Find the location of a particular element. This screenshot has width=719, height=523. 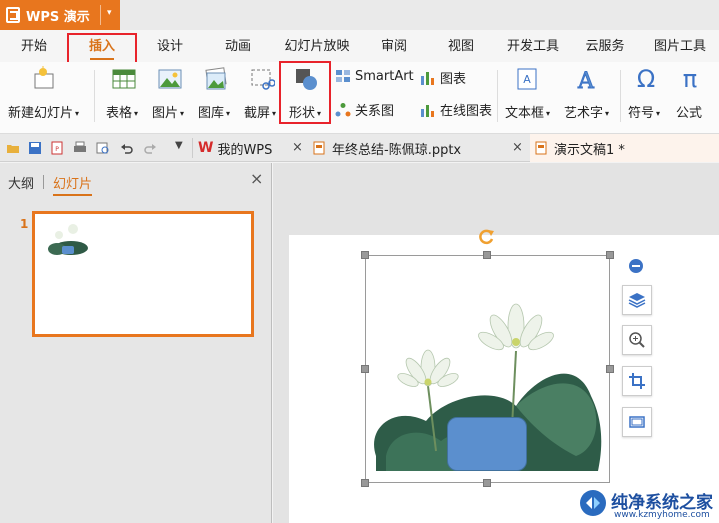

symbol-button: Ω 符号 ▾ is located at coordinates (646, 96).